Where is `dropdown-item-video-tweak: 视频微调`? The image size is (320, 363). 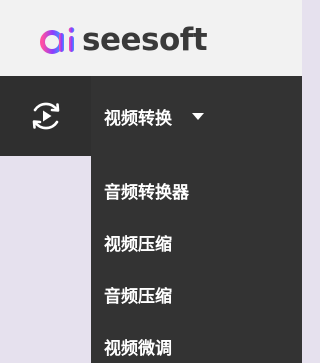 dropdown-item-video-tweak: 视频微调 is located at coordinates (196, 343).